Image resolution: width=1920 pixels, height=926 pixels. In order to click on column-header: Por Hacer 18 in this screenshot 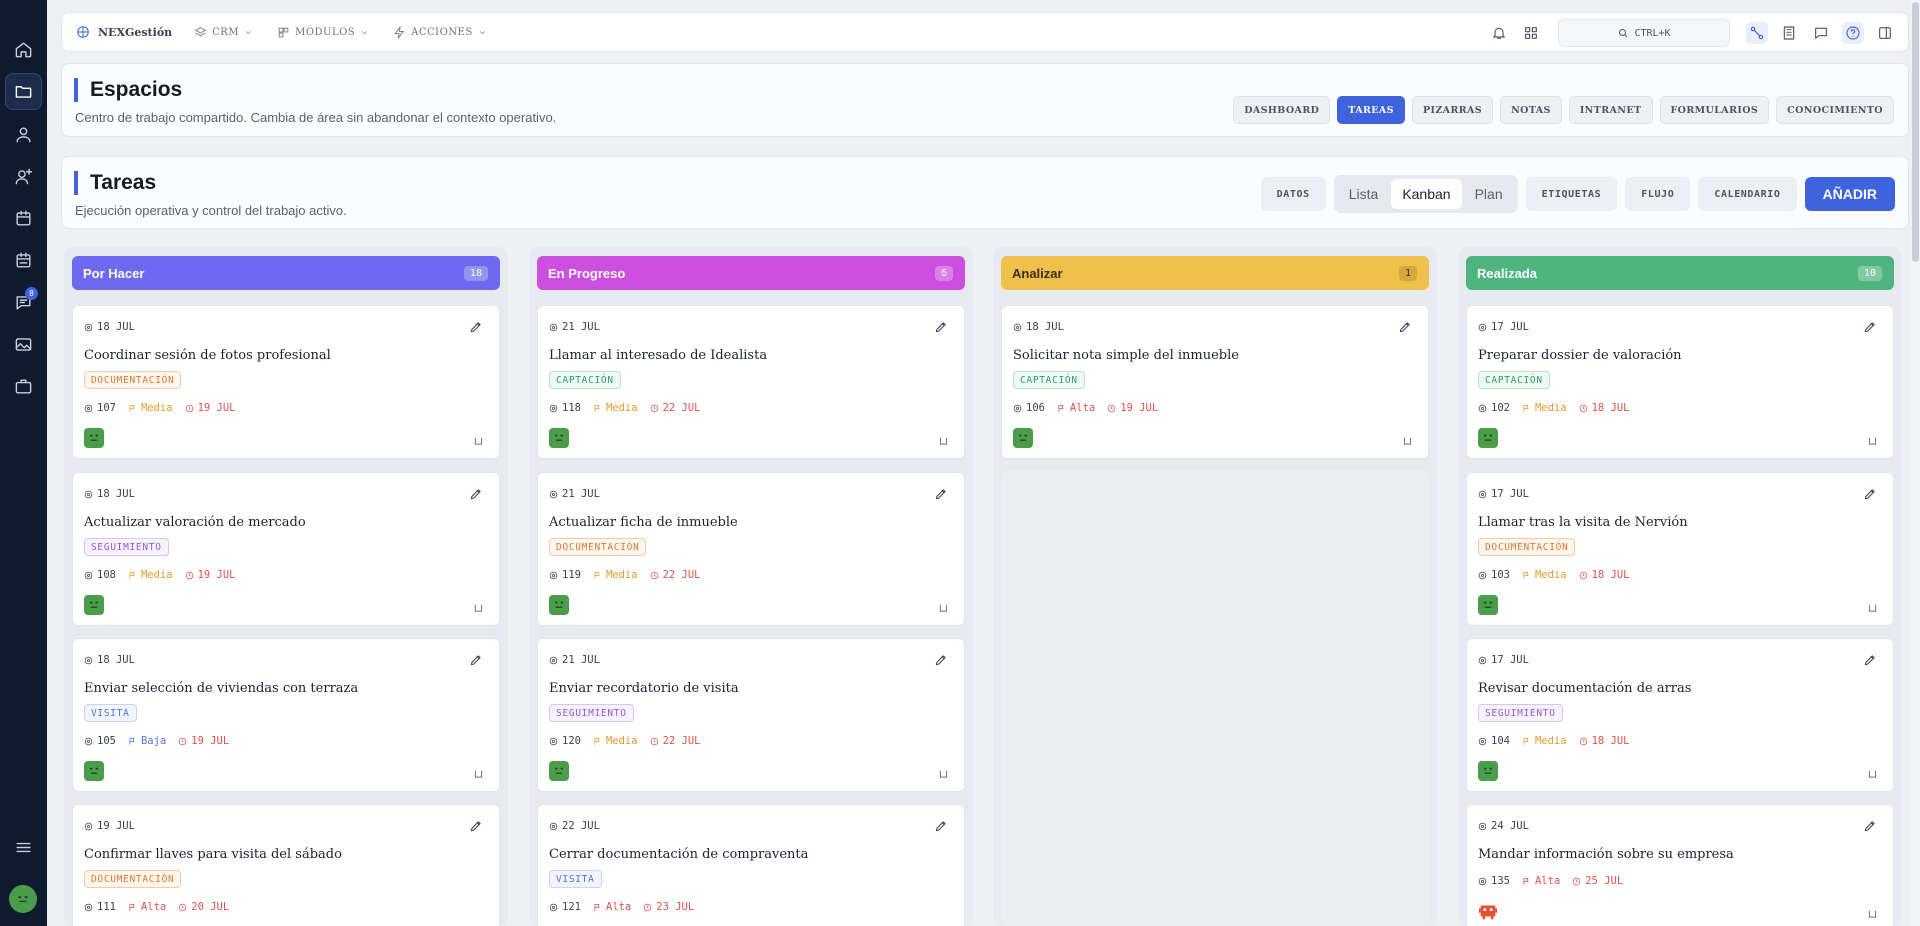, I will do `click(286, 273)`.